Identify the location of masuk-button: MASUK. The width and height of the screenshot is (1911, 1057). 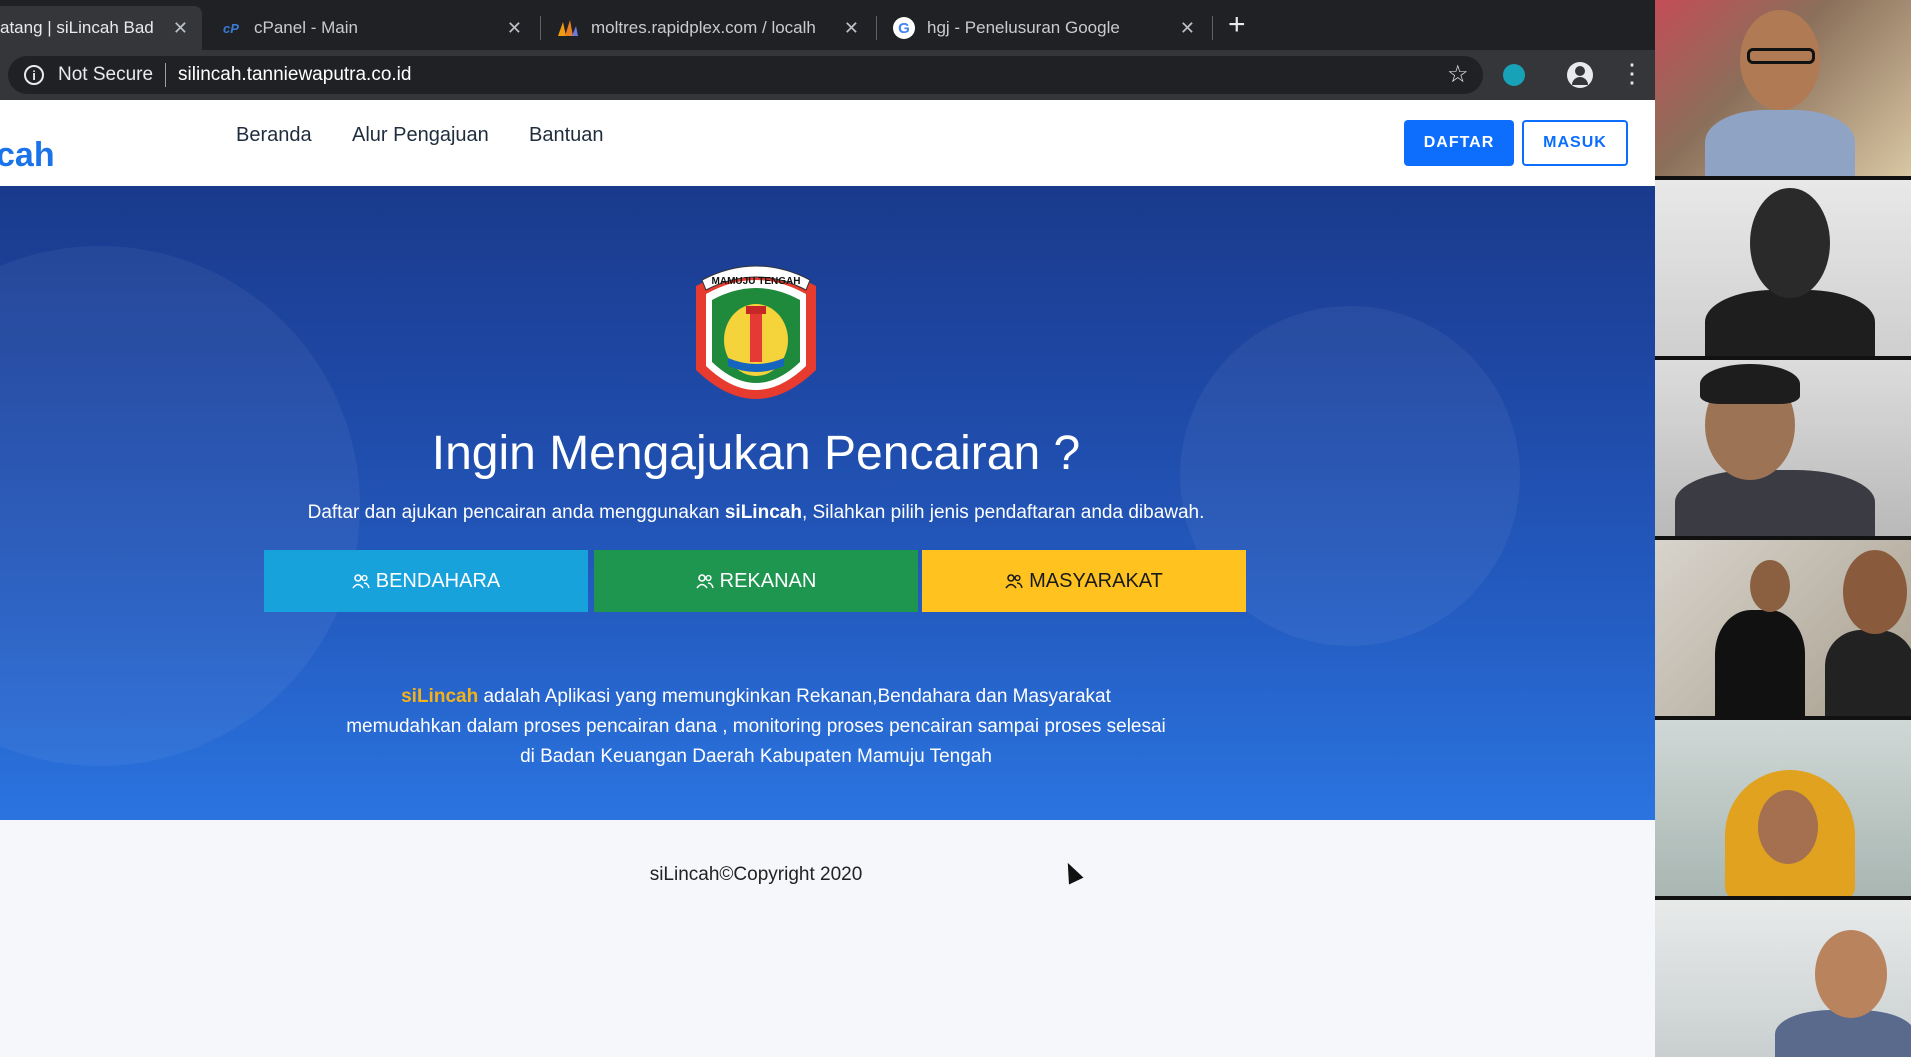
(1575, 143).